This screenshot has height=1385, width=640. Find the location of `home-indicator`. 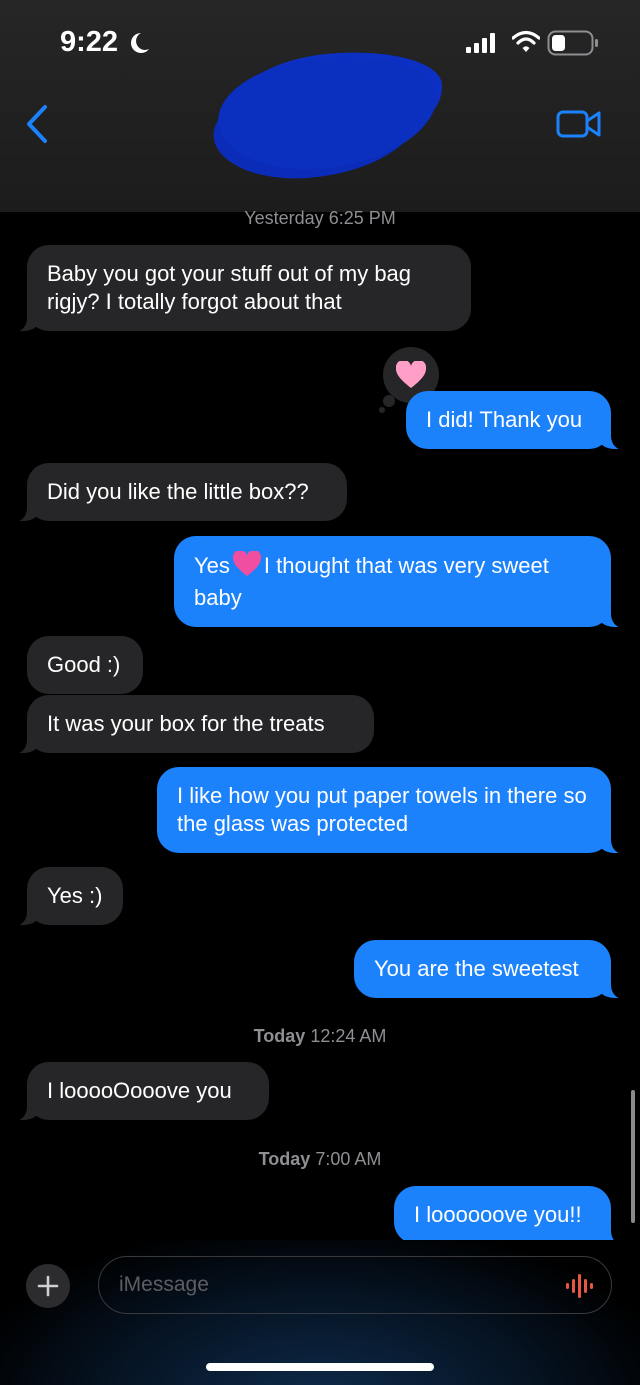

home-indicator is located at coordinates (320, 1367).